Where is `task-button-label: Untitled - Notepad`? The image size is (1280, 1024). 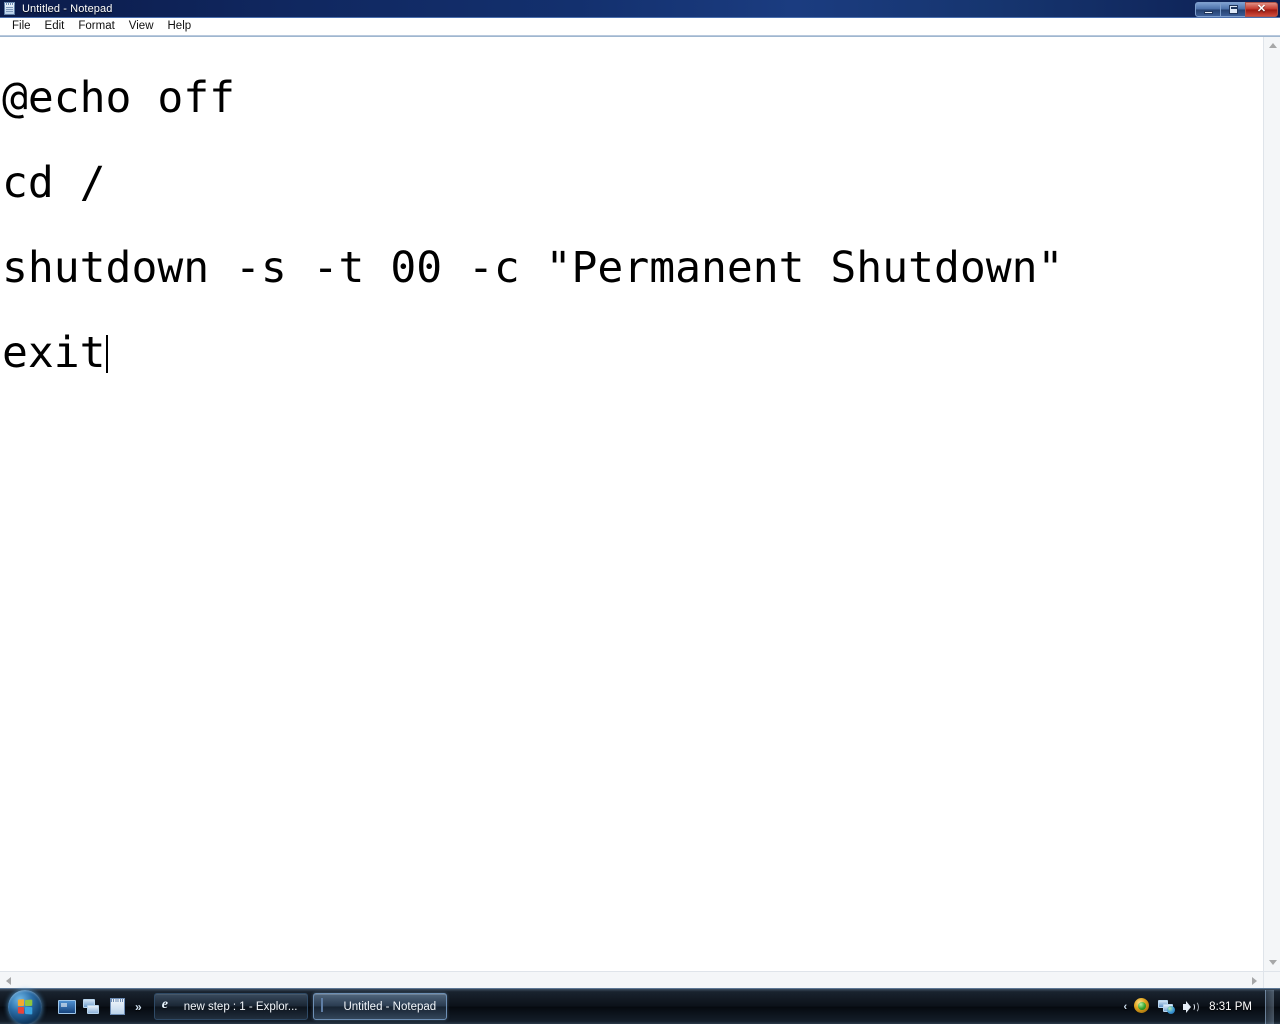 task-button-label: Untitled - Notepad is located at coordinates (390, 1006).